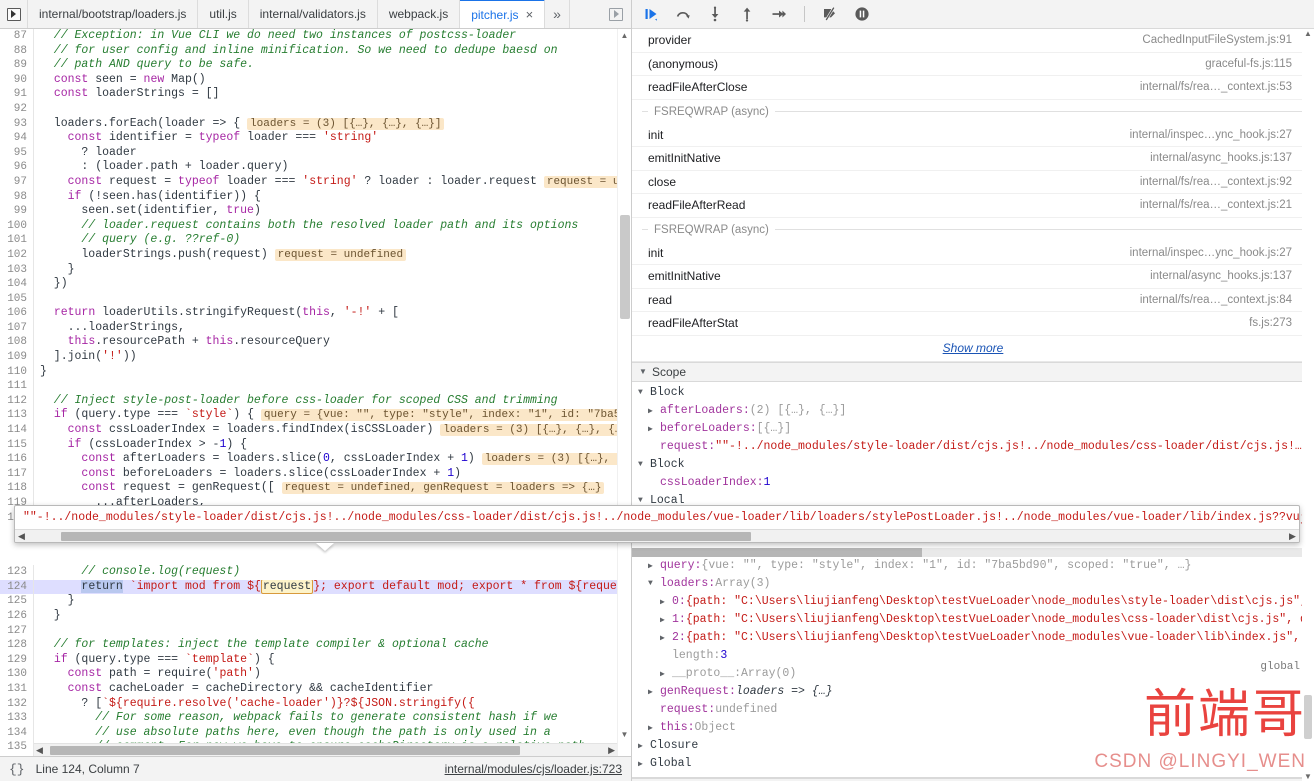 The image size is (1314, 781). I want to click on line-number: 90, so click(17, 80).